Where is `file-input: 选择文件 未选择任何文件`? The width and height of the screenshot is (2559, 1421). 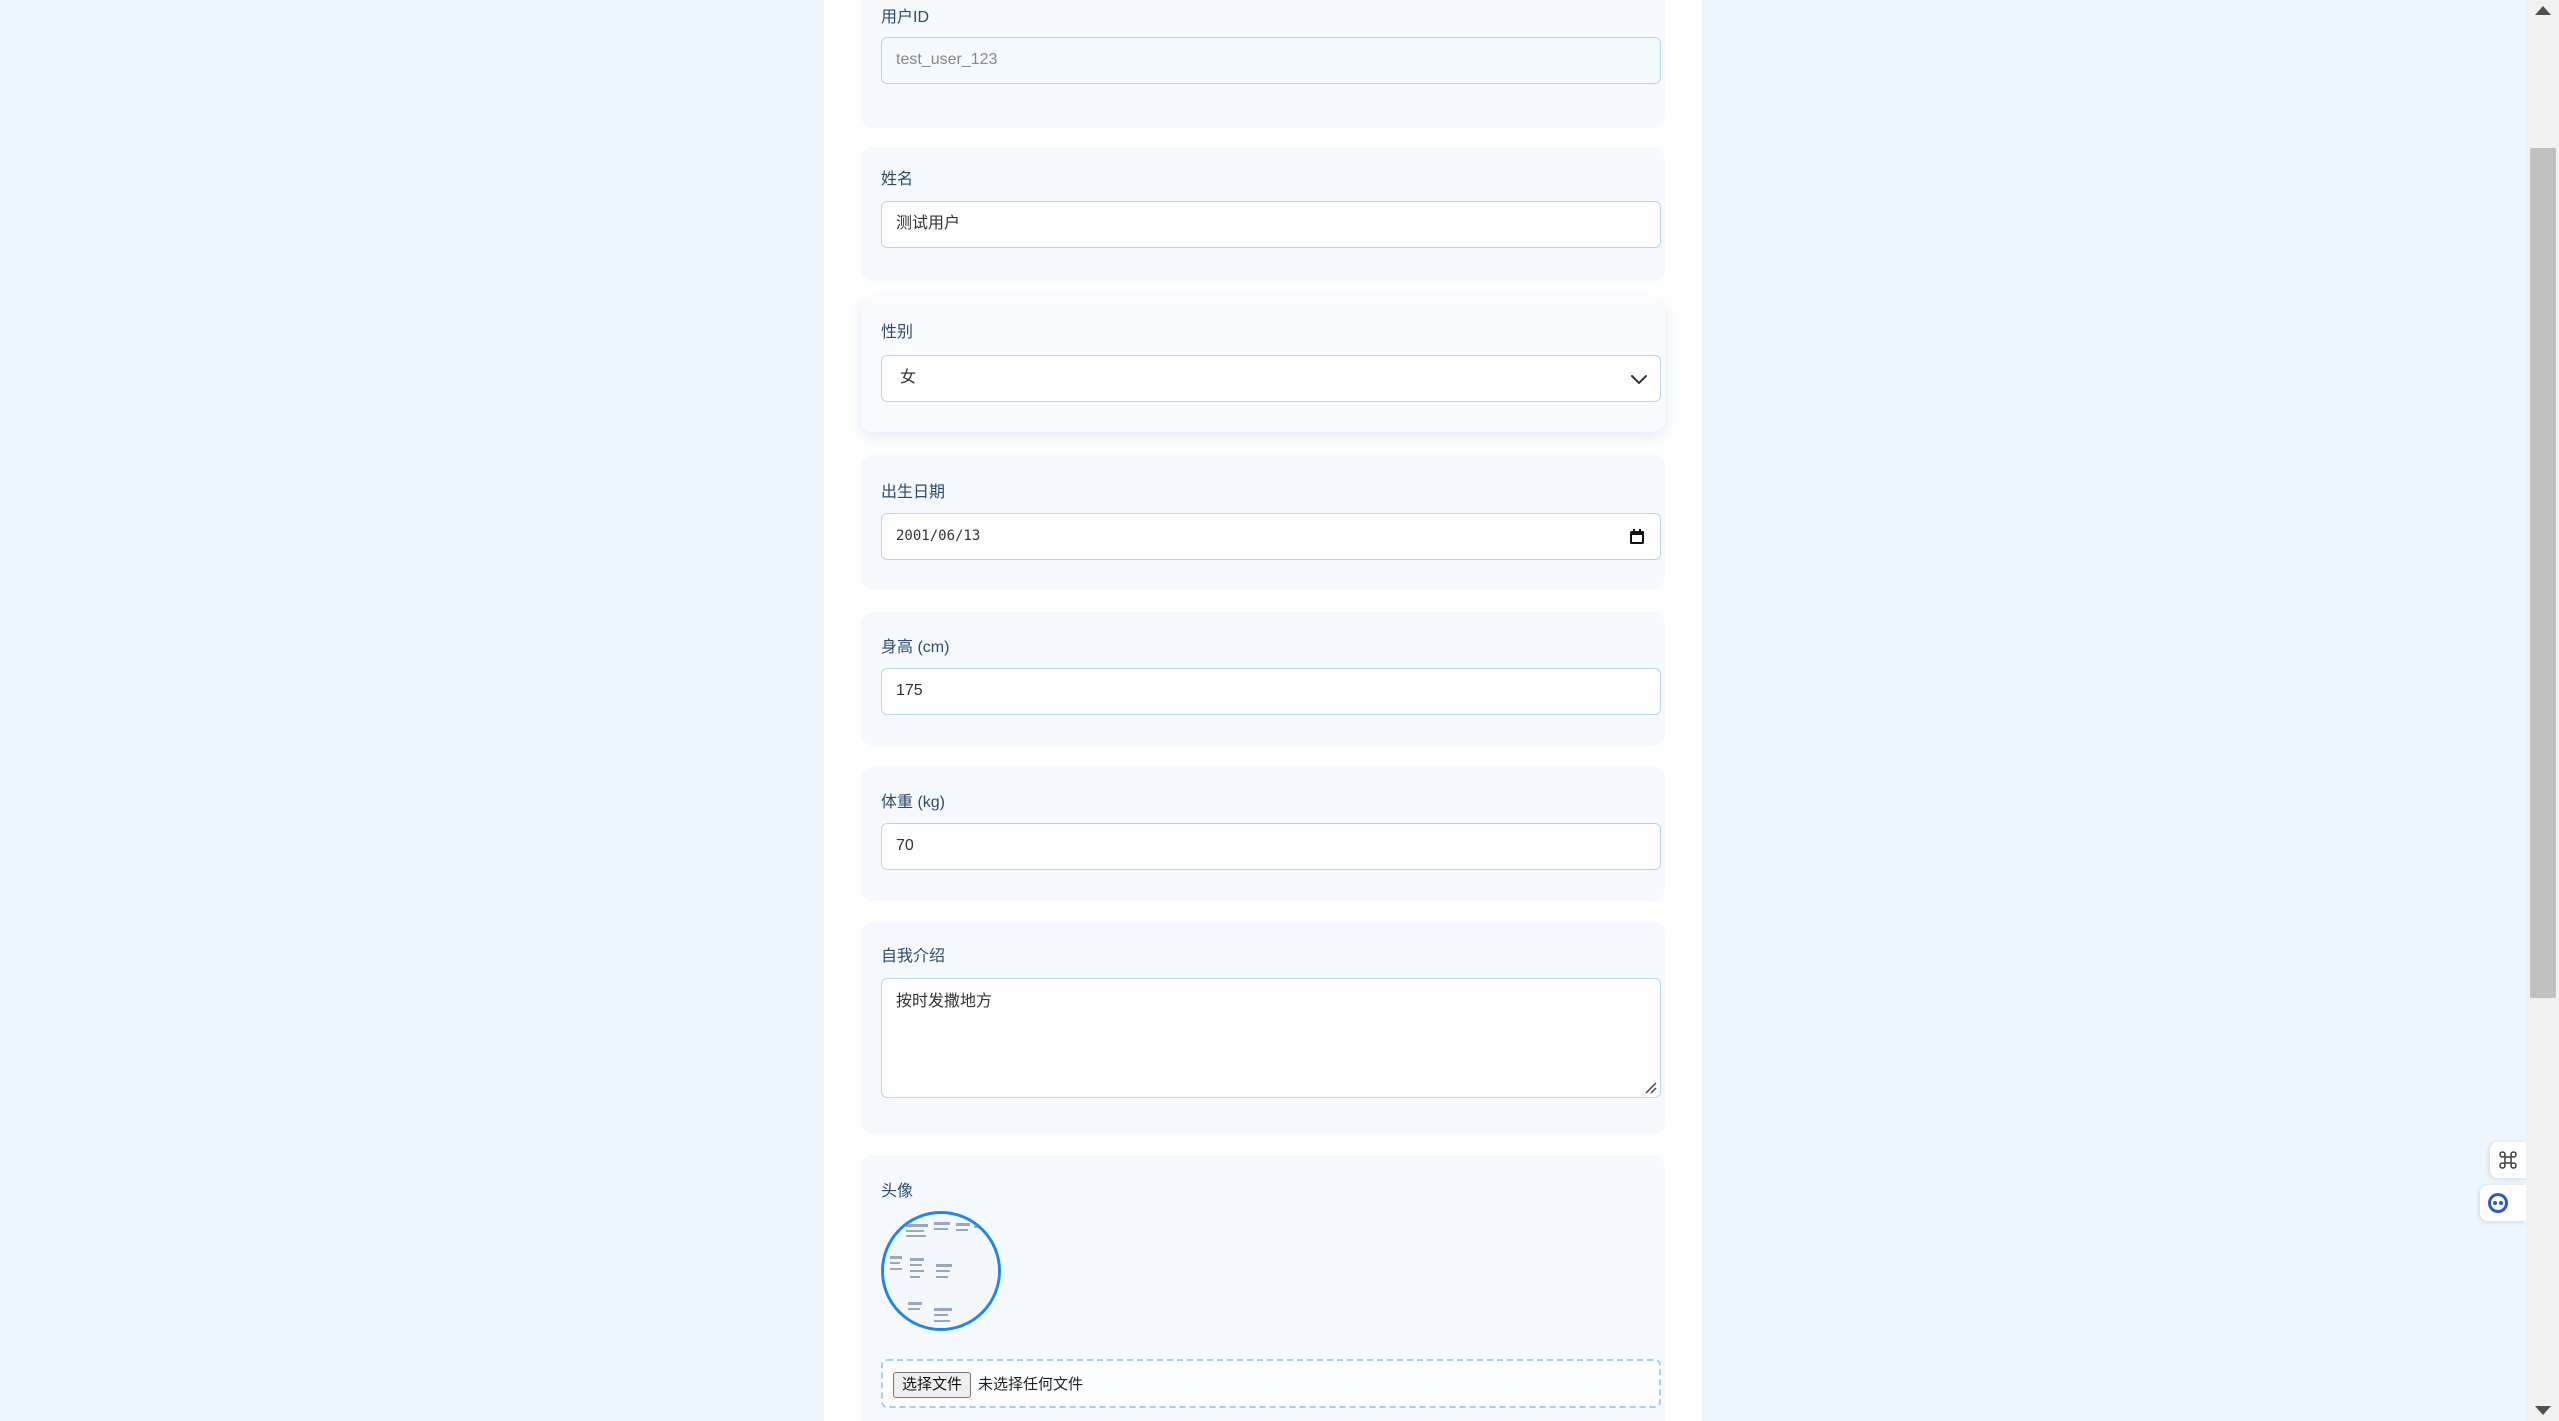 file-input: 选择文件 未选择任何文件 is located at coordinates (1271, 1383).